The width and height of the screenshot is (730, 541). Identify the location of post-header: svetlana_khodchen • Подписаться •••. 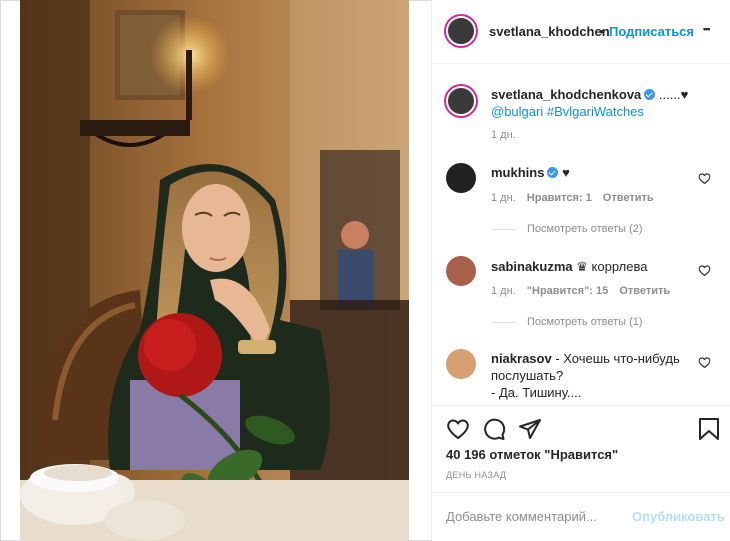
(581, 32).